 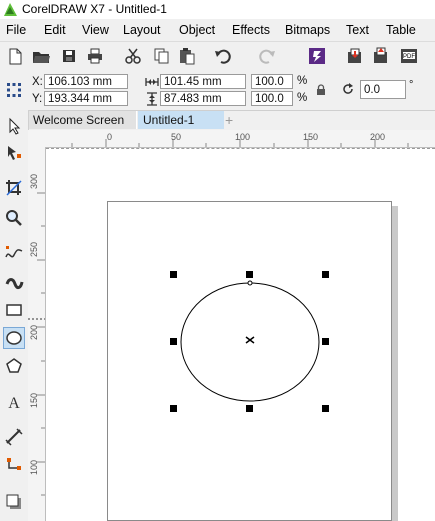 What do you see at coordinates (240, 149) in the screenshot?
I see `guideline-top` at bounding box center [240, 149].